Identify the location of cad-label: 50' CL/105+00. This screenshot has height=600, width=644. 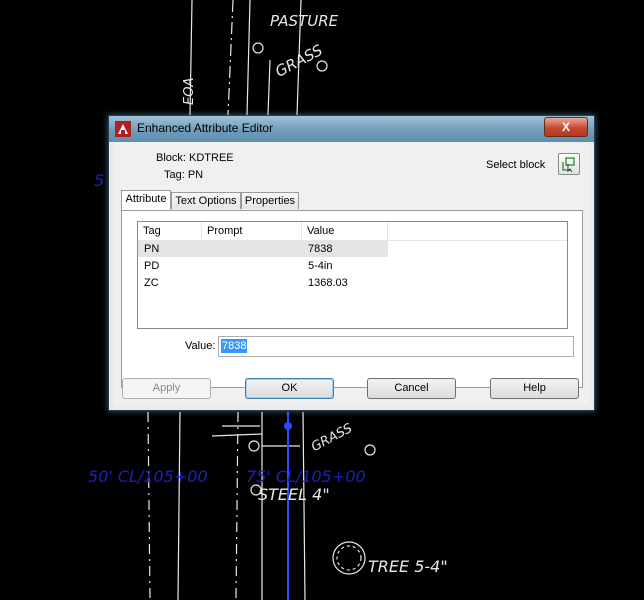
(148, 476).